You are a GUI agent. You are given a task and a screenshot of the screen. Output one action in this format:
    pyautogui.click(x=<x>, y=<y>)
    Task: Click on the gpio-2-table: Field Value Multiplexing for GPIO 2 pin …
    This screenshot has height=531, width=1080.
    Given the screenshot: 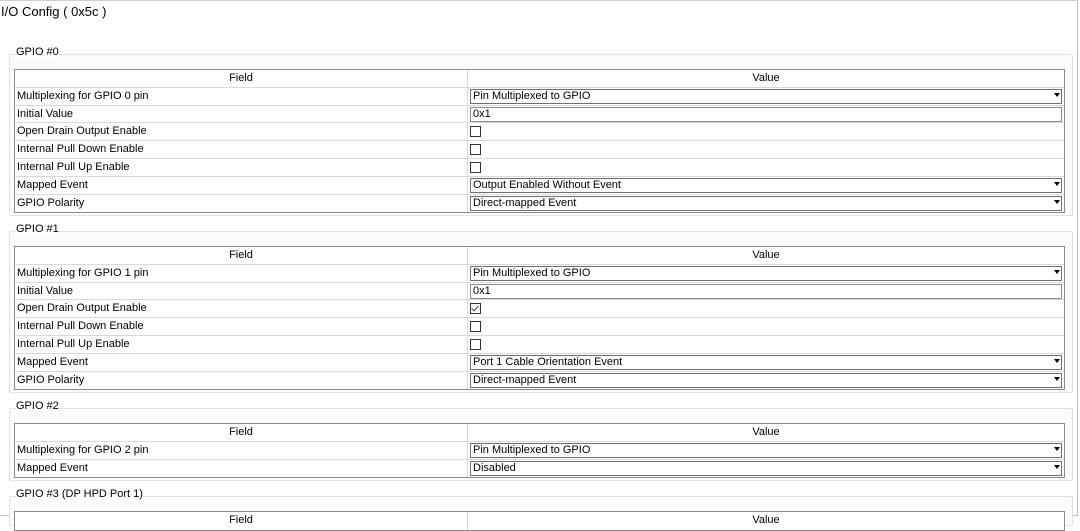 What is the action you would take?
    pyautogui.click(x=539, y=451)
    